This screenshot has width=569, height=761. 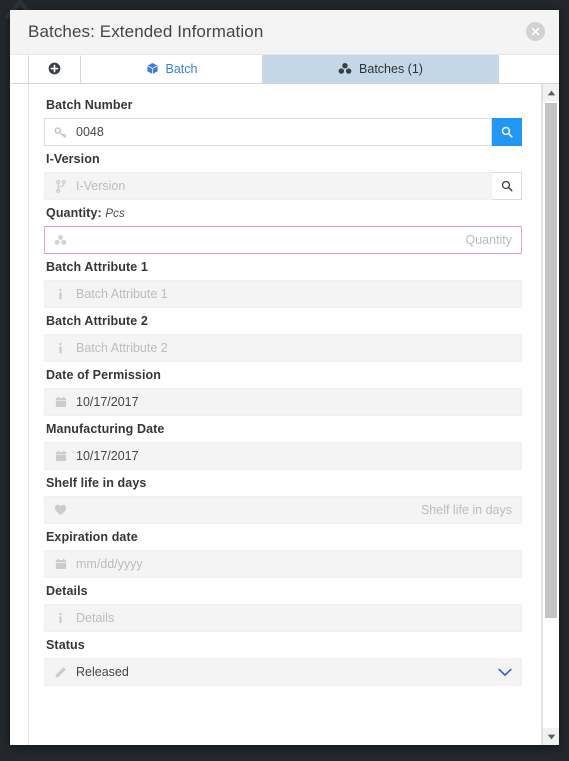 What do you see at coordinates (551, 736) in the screenshot?
I see `caret-down-icon` at bounding box center [551, 736].